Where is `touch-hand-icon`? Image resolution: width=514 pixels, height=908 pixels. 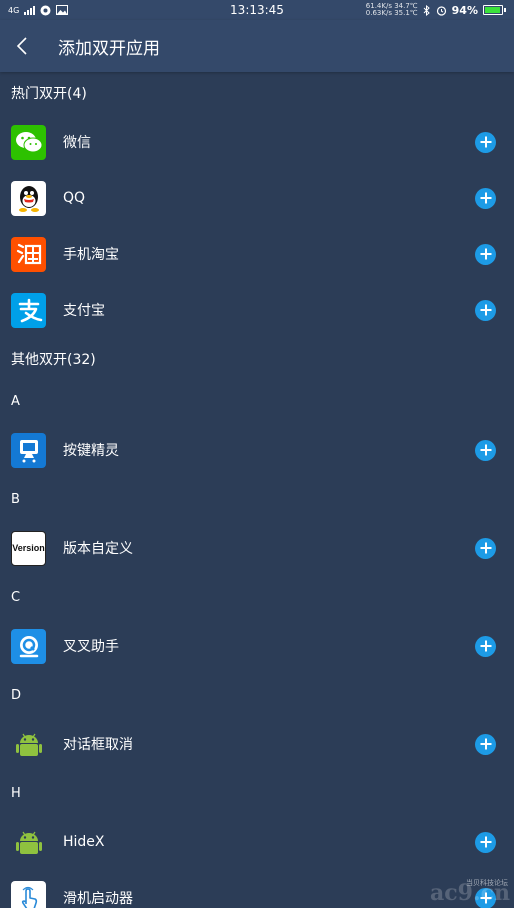
touch-hand-icon is located at coordinates (28, 894).